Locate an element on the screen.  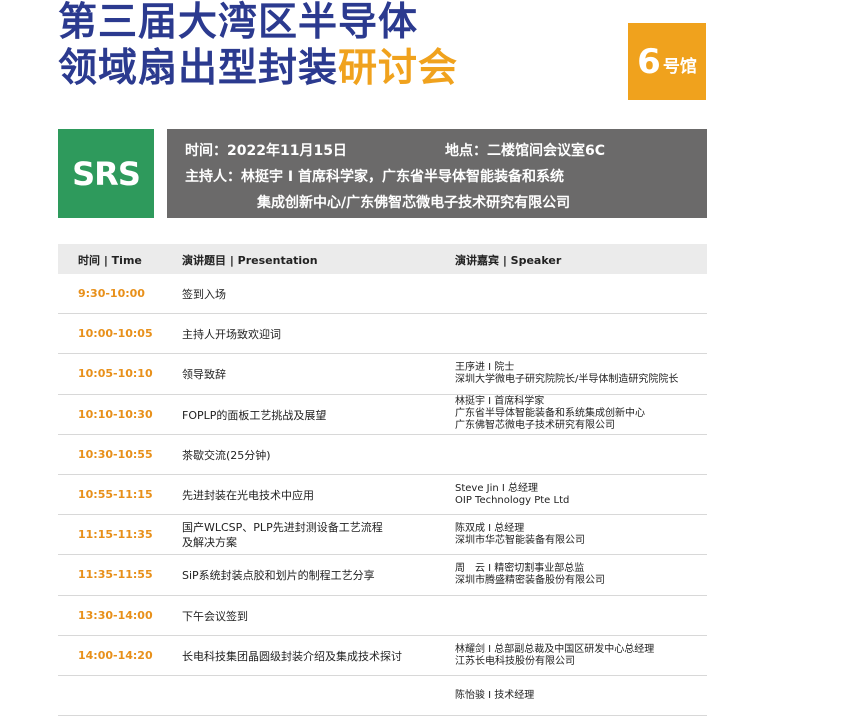
row-presentation: SiP系统封装点胶和划片的制程工艺分享 is located at coordinates (317, 575).